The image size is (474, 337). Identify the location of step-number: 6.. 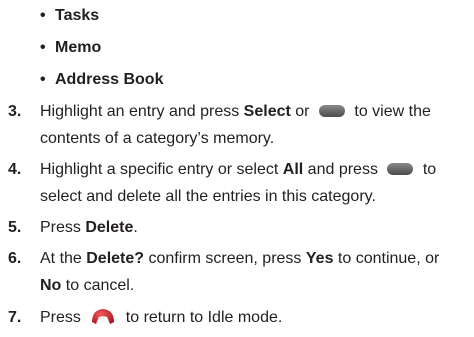
(15, 258).